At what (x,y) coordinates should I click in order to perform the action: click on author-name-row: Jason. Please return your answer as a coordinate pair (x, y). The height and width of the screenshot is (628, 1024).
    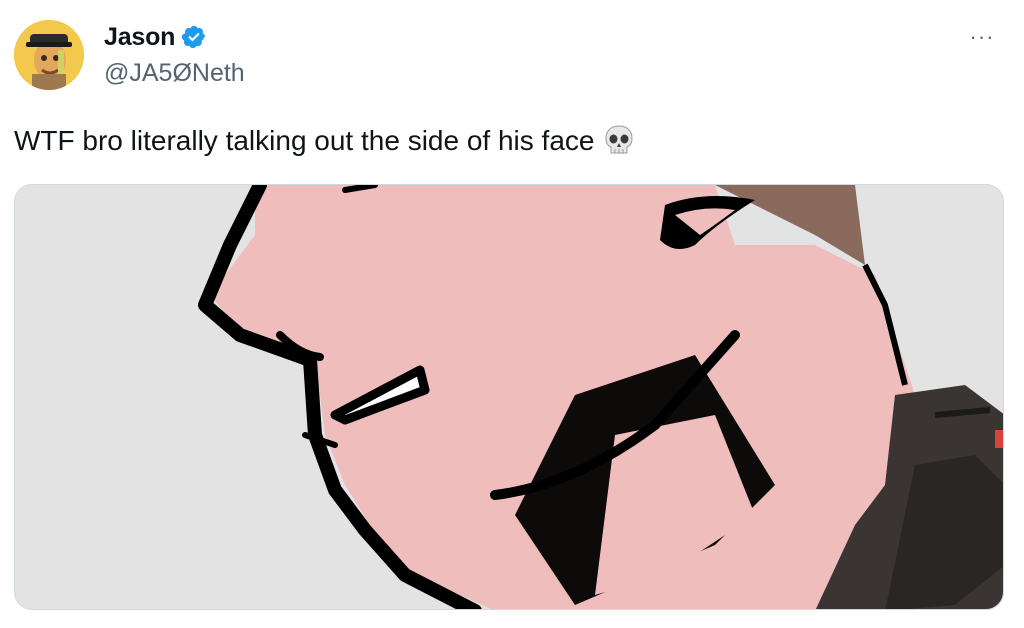
    Looking at the image, I should click on (155, 37).